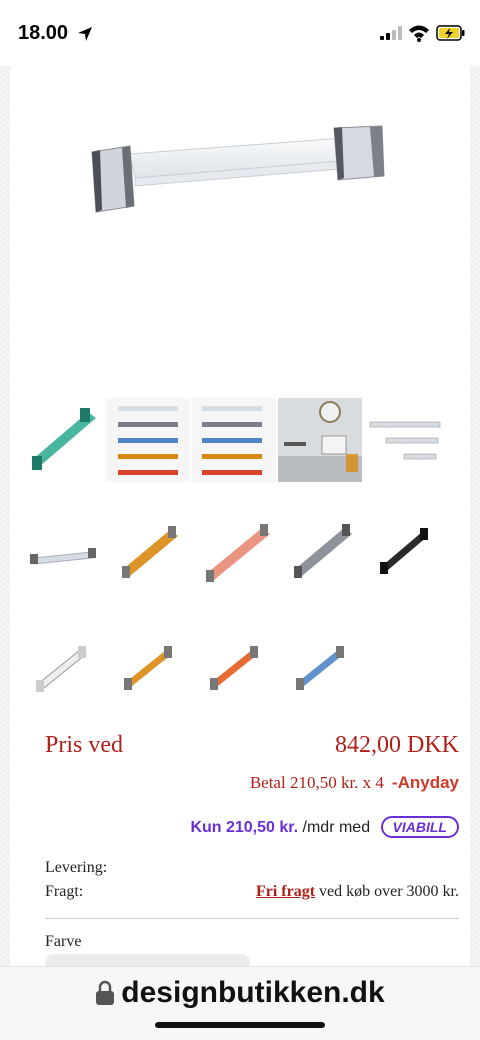 This screenshot has height=1040, width=480. What do you see at coordinates (397, 745) in the screenshot?
I see `price-value: 842,00 DKK` at bounding box center [397, 745].